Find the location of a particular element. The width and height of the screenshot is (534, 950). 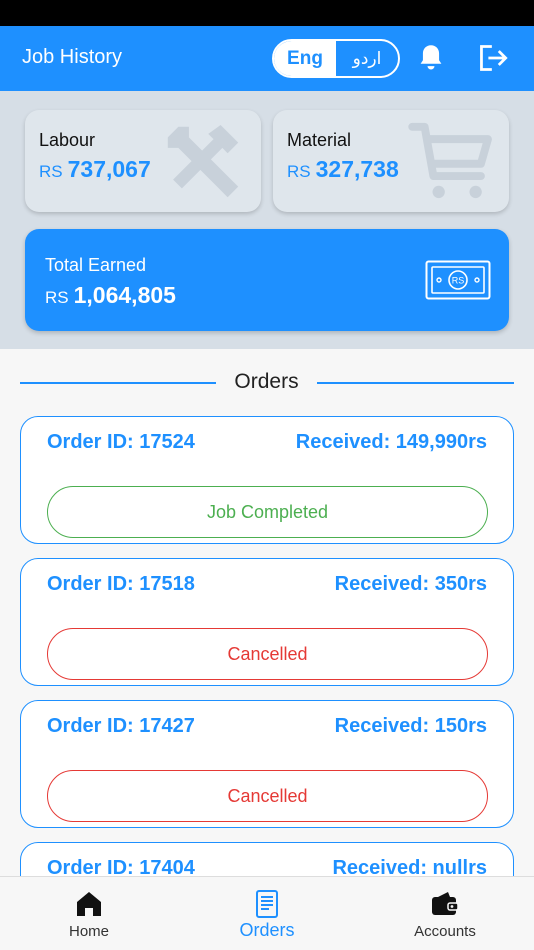

status-bar is located at coordinates (267, 13).